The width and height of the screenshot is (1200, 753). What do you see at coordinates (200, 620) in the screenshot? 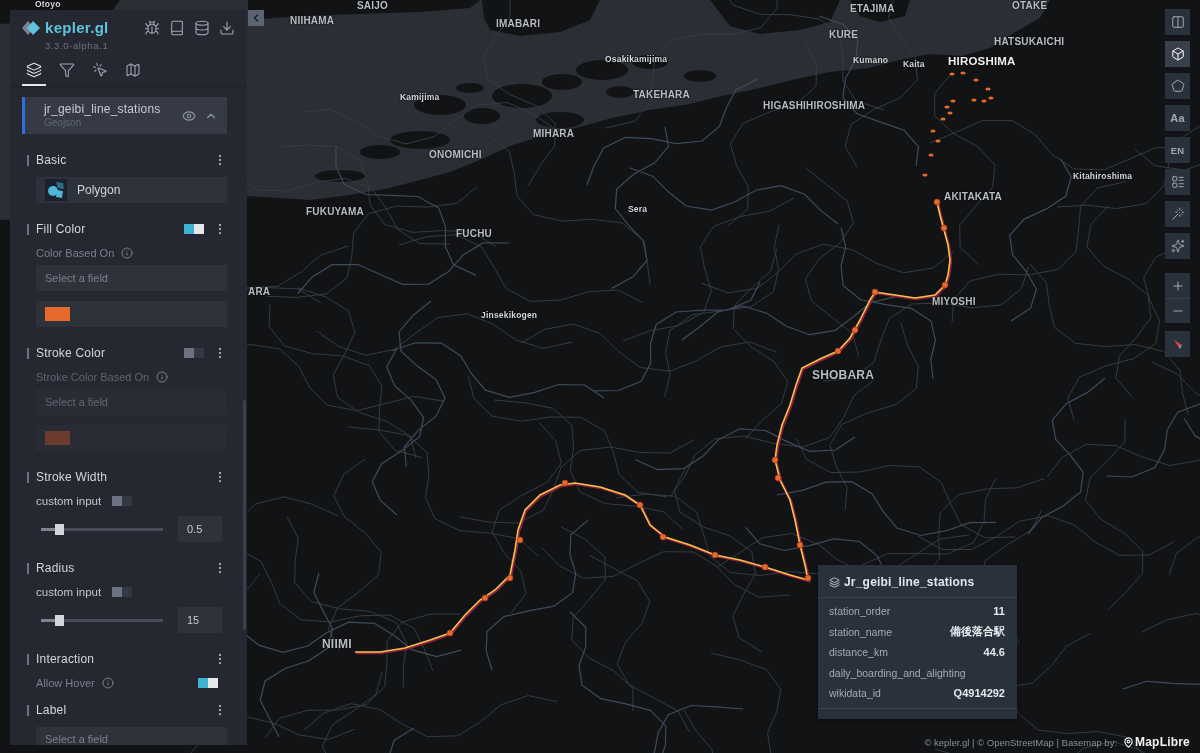
I see `value-input: 15` at bounding box center [200, 620].